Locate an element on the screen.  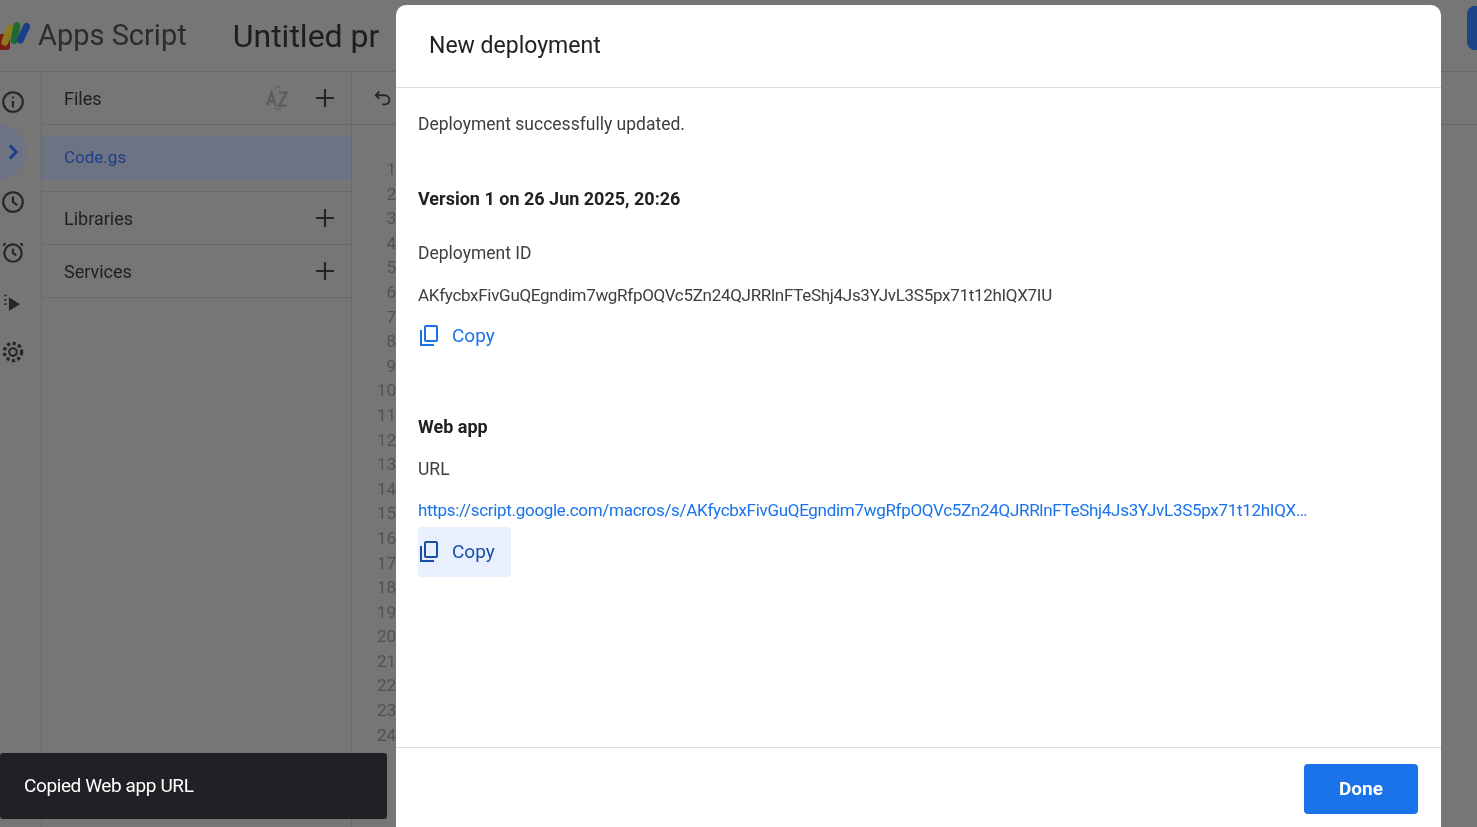
status-message: Deployment successfully updated. is located at coordinates (552, 124).